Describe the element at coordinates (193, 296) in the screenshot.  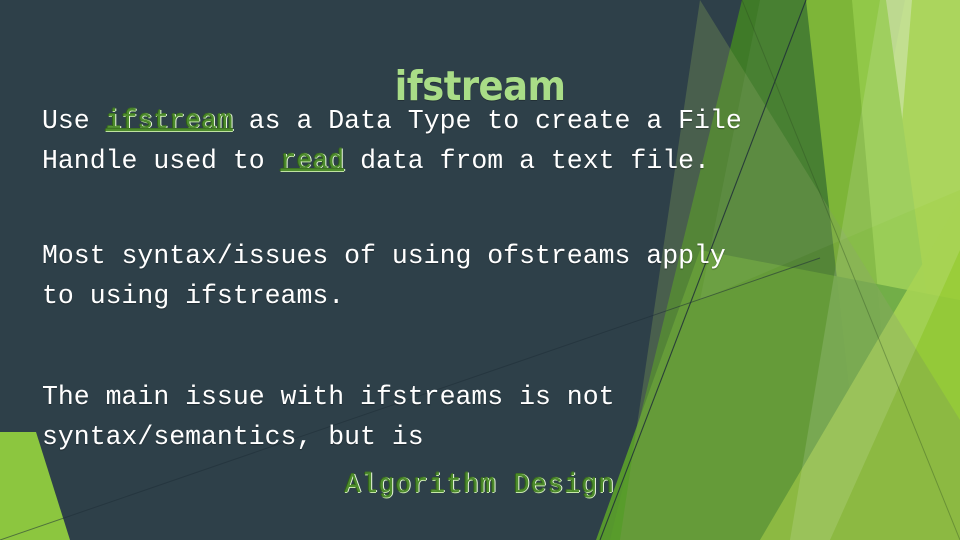
I see `paragraph-2-line-2: to using ifstreams.` at that location.